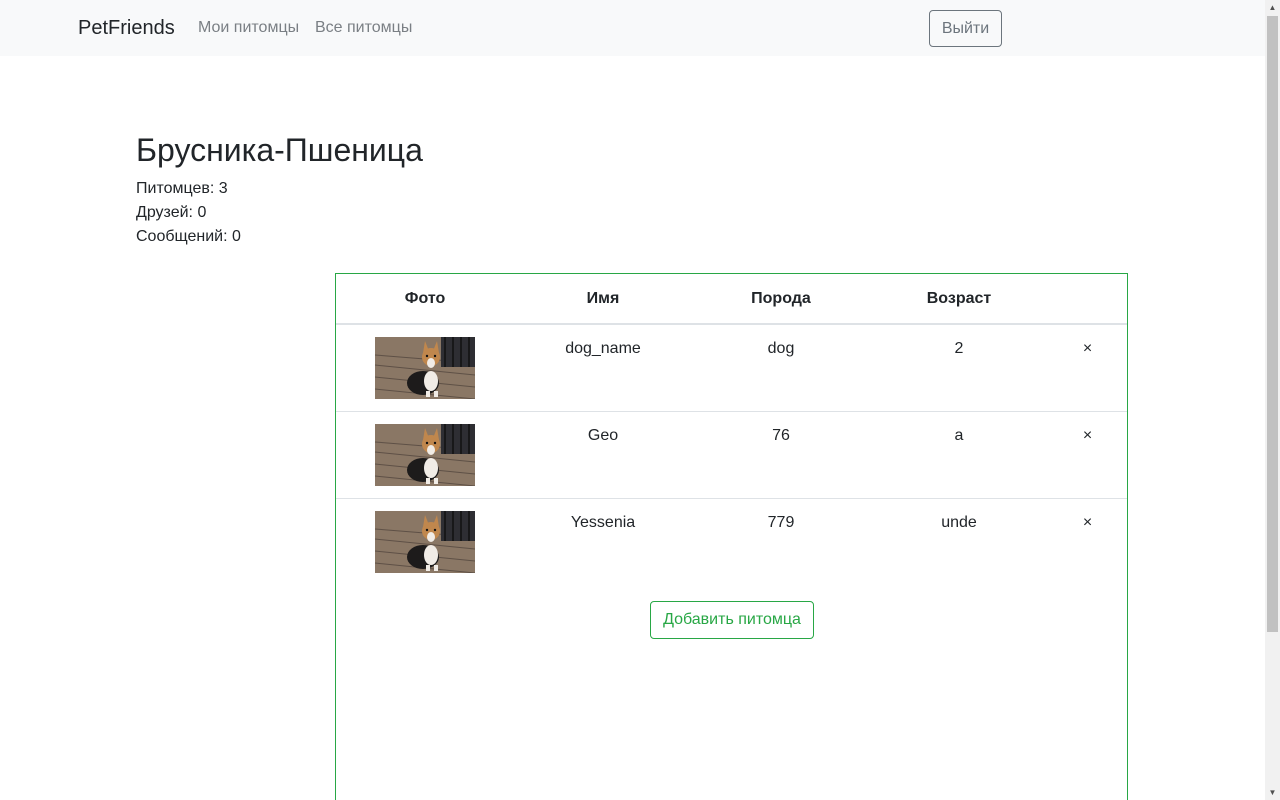  Describe the element at coordinates (781, 522) in the screenshot. I see `pet-breed: 779` at that location.